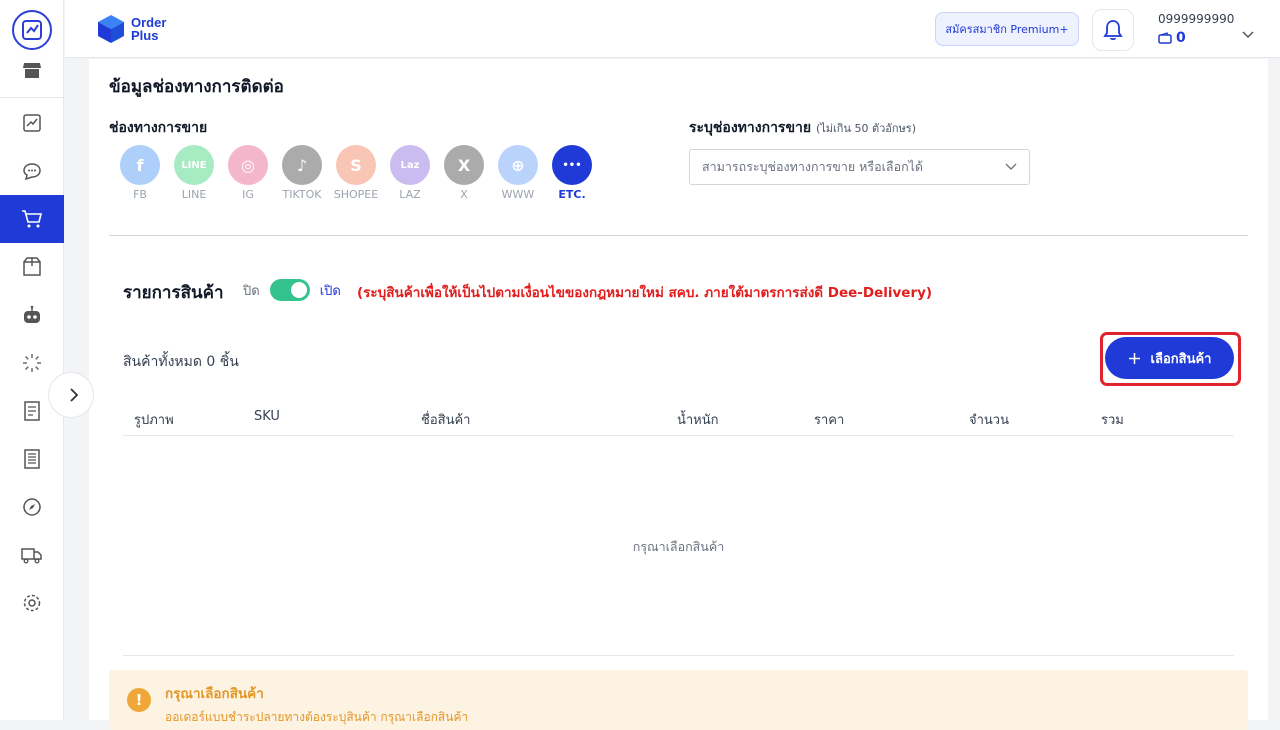  What do you see at coordinates (158, 128) in the screenshot?
I see `channels-label: ช่องทางการขาย` at bounding box center [158, 128].